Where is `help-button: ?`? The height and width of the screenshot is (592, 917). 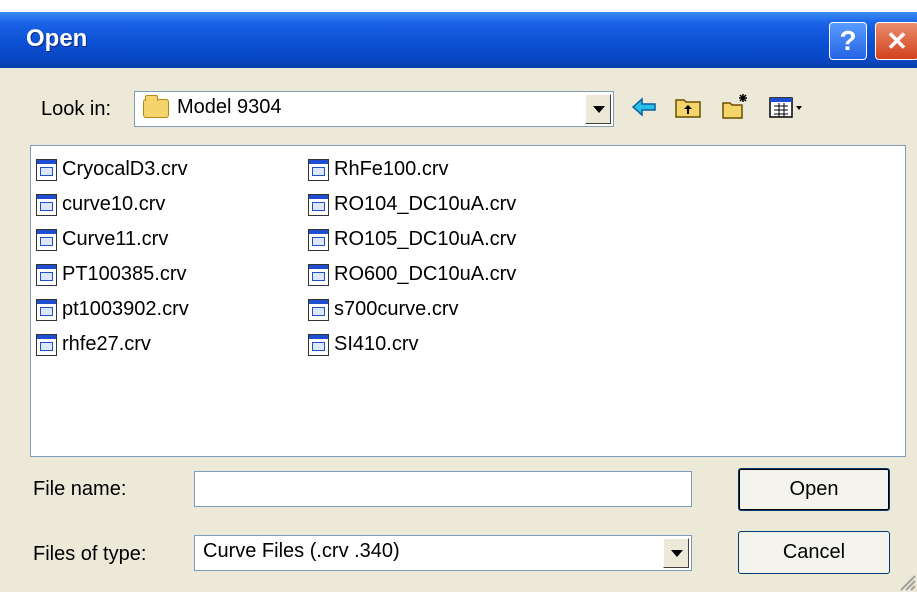 help-button: ? is located at coordinates (848, 41).